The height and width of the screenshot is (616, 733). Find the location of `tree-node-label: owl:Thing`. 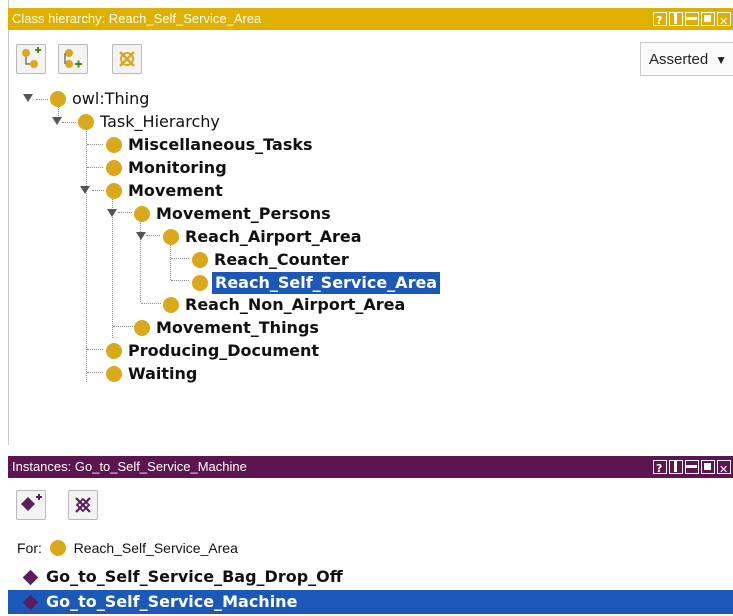

tree-node-label: owl:Thing is located at coordinates (111, 98).